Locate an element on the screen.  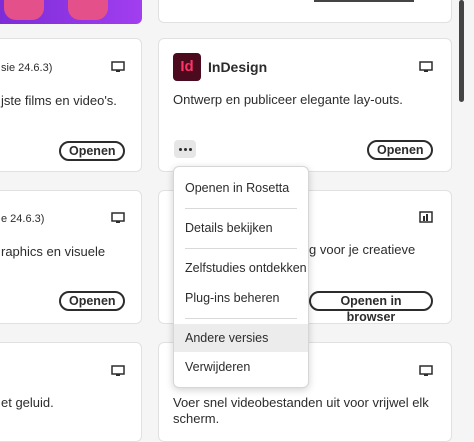
more-options-button is located at coordinates (185, 149).